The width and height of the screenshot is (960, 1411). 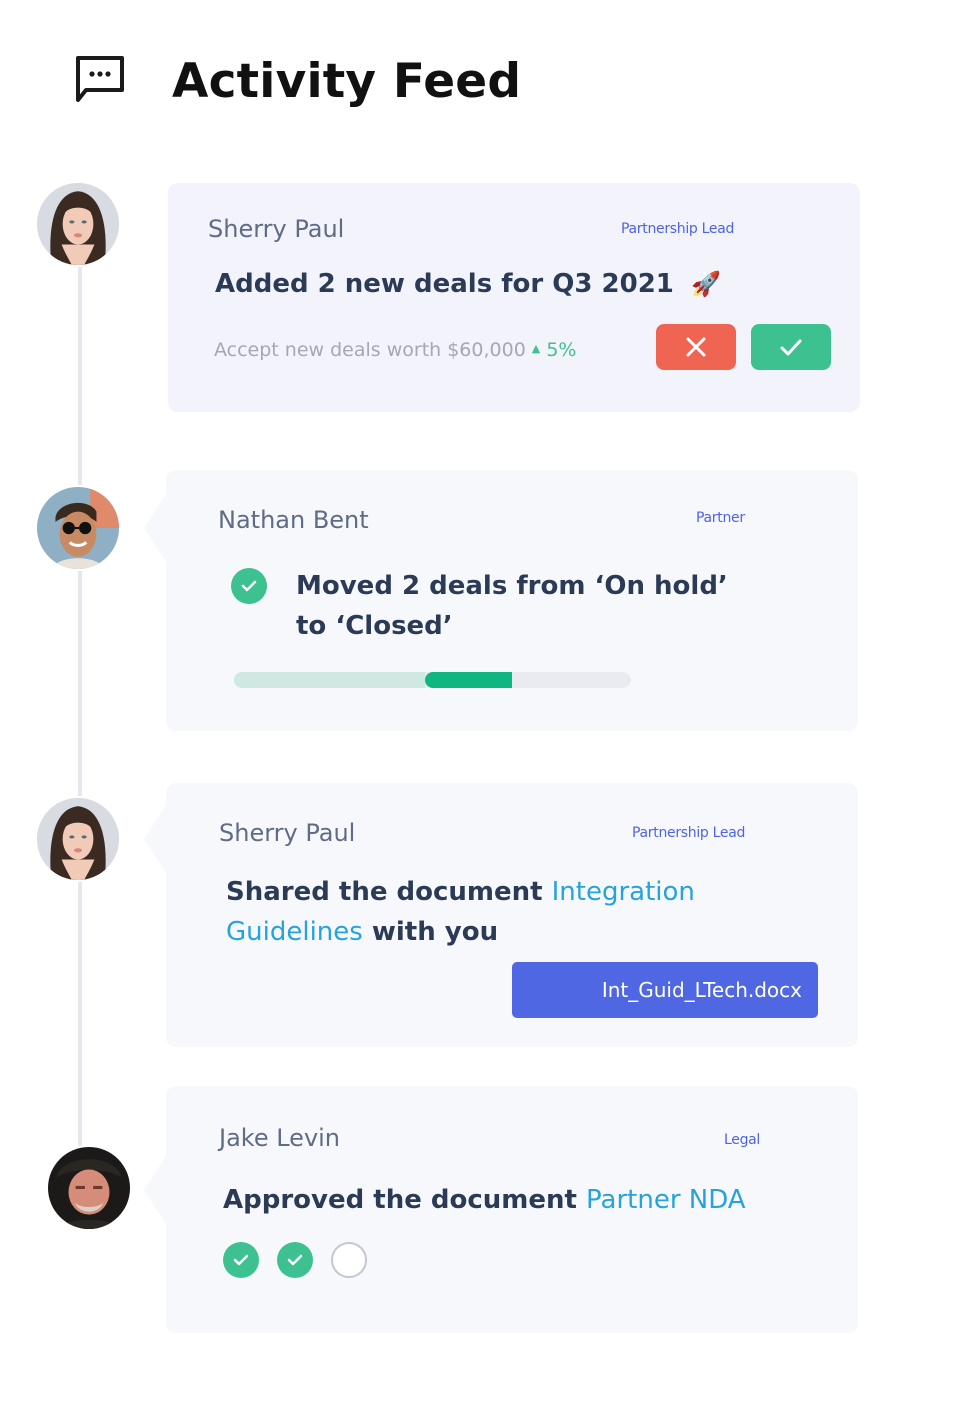 What do you see at coordinates (370, 350) in the screenshot?
I see `deal-worth-label: Accept new deals worth $60,000` at bounding box center [370, 350].